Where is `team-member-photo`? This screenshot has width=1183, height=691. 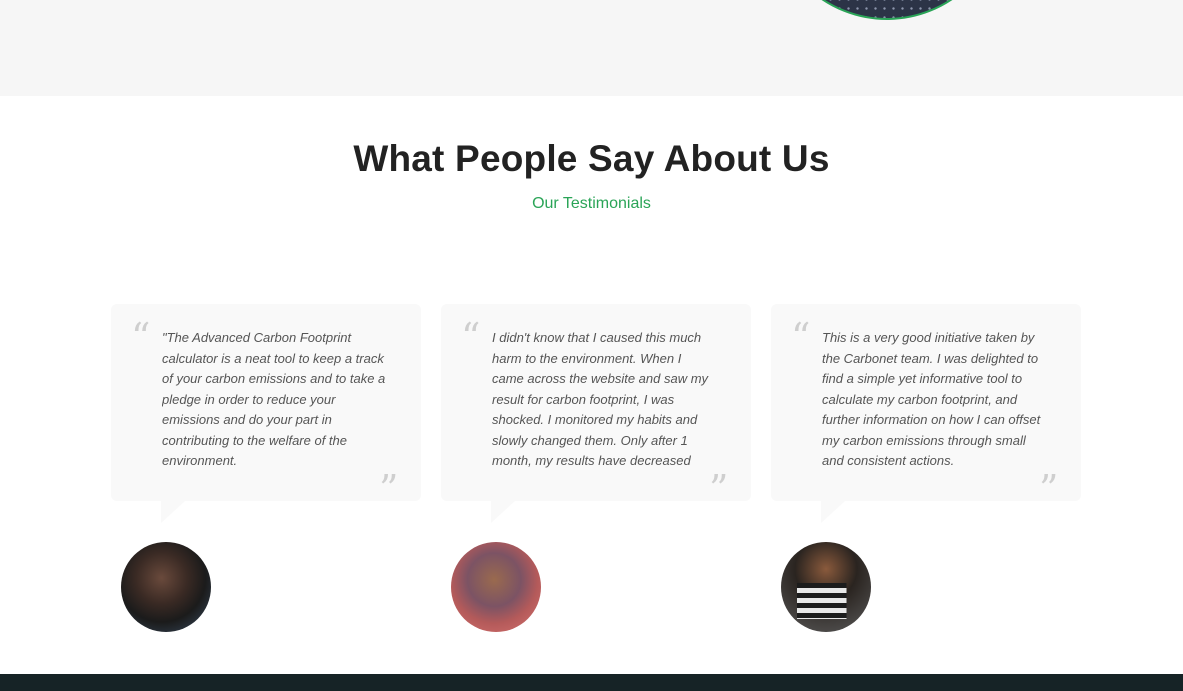 team-member-photo is located at coordinates (887, 10).